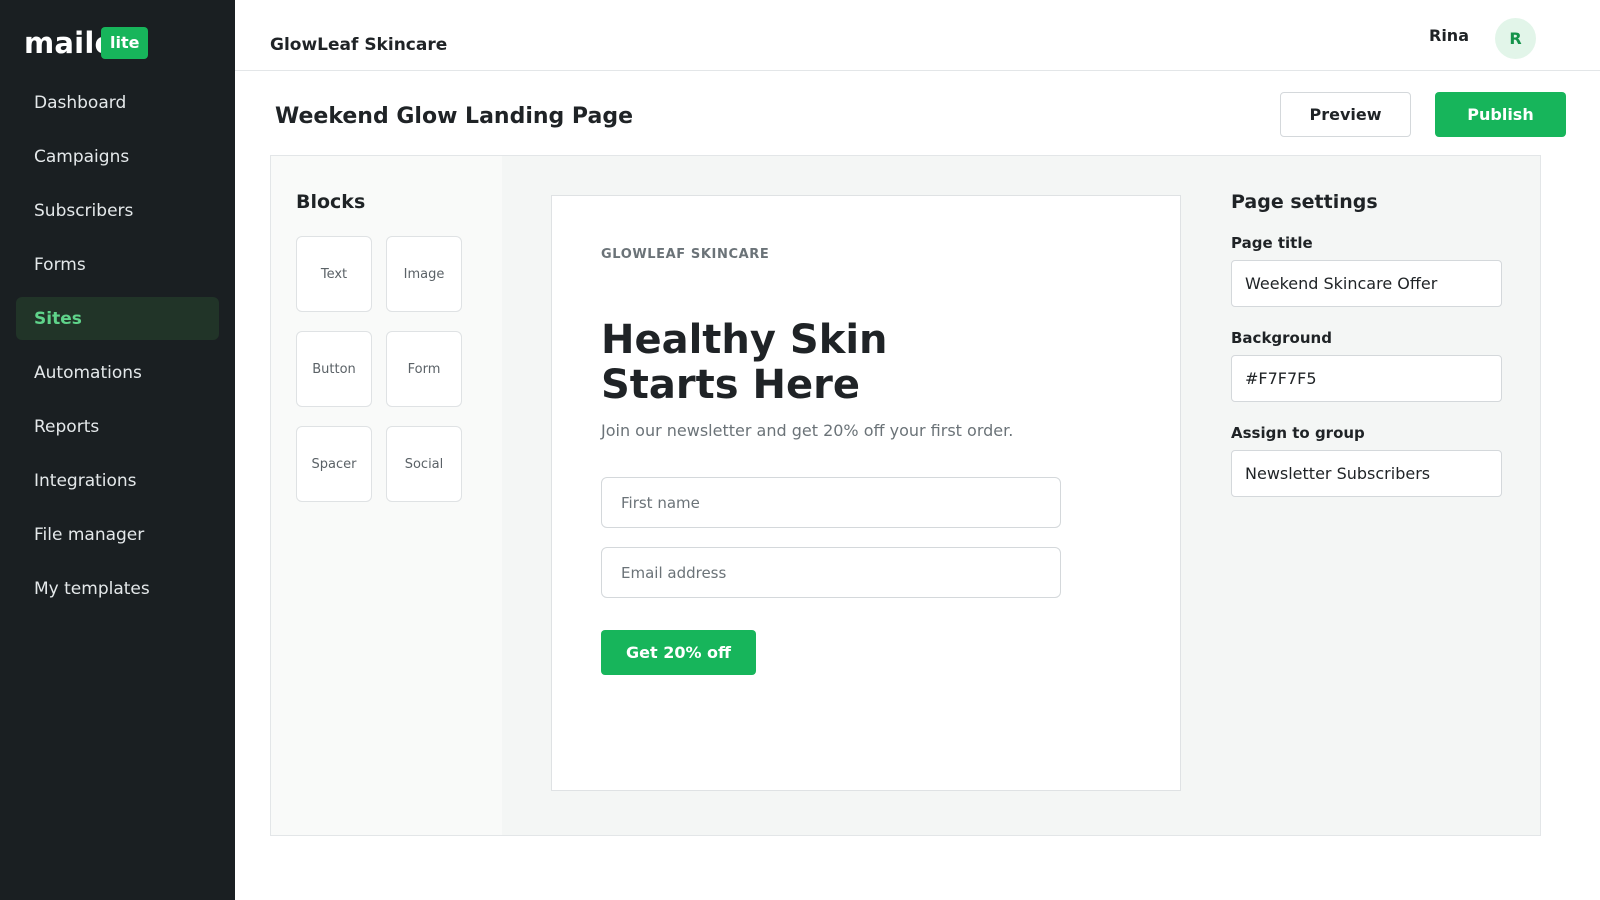 This screenshot has width=1600, height=900. What do you see at coordinates (1366, 378) in the screenshot?
I see `background-input` at bounding box center [1366, 378].